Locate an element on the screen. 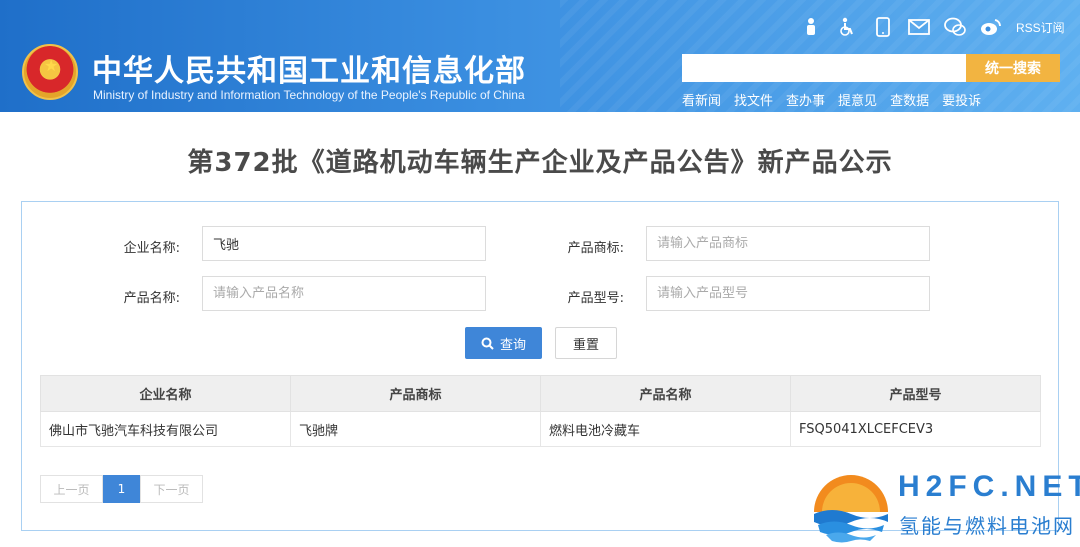  site-search-input is located at coordinates (824, 68).